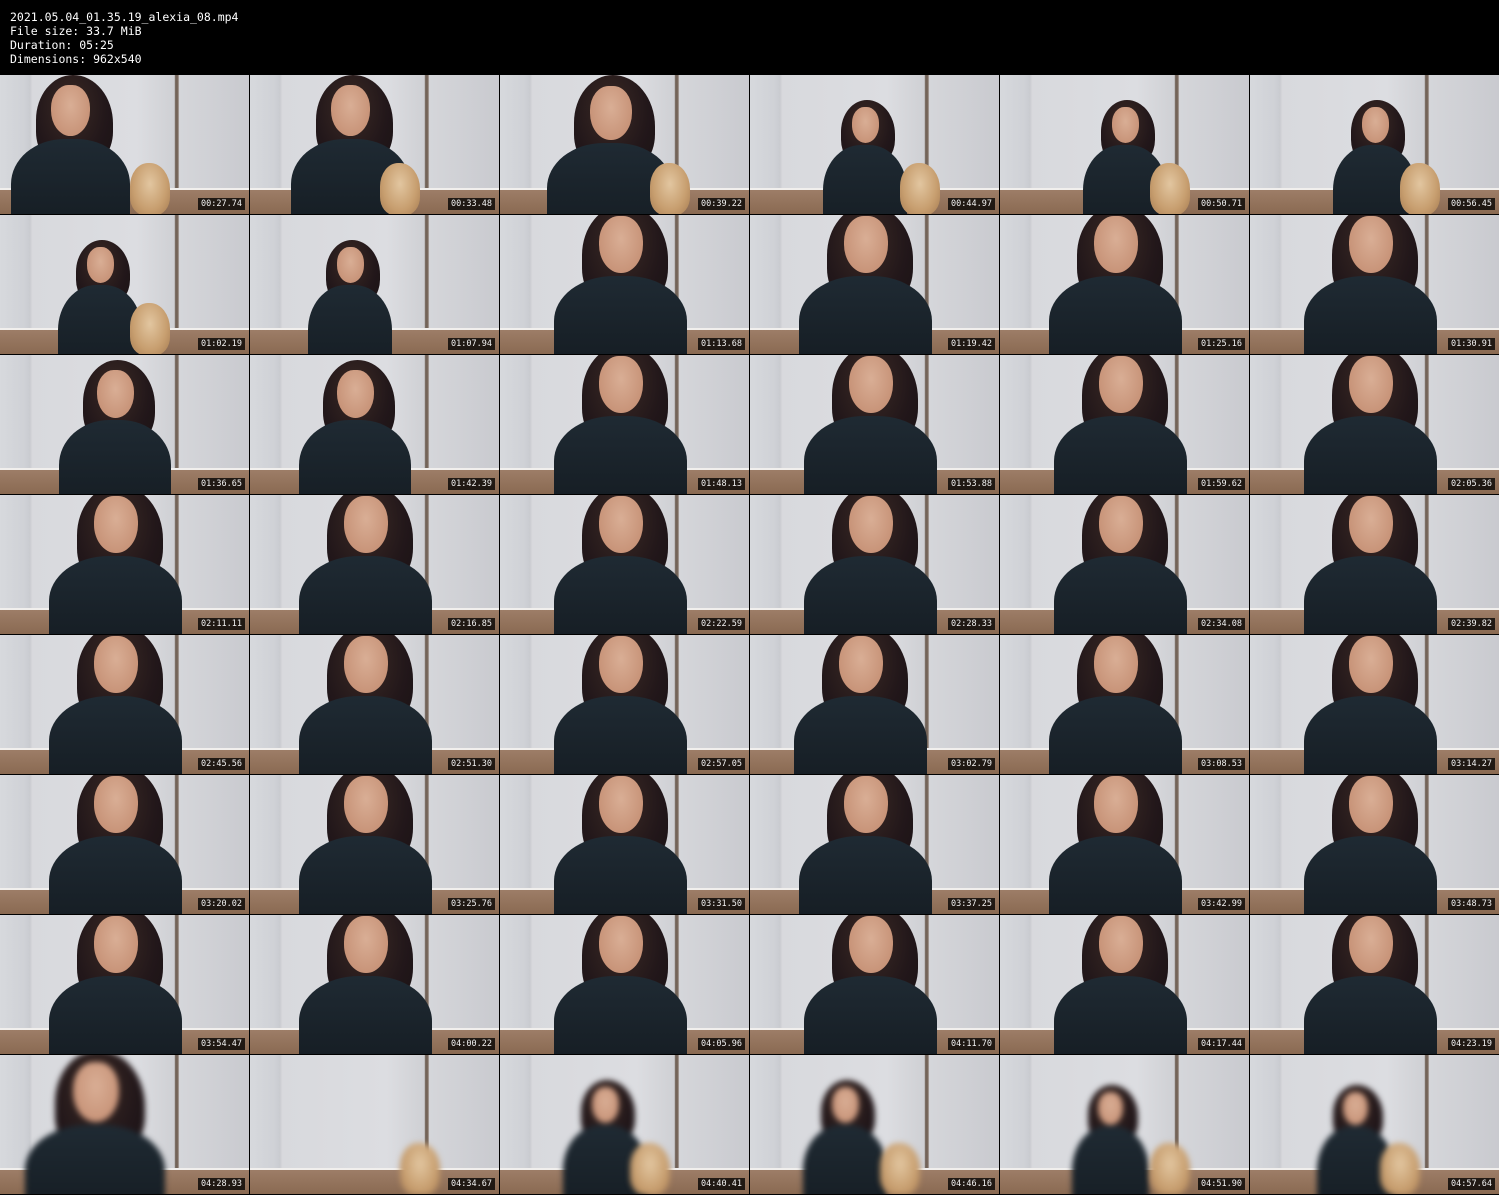 The height and width of the screenshot is (1195, 1499). Describe the element at coordinates (1374, 564) in the screenshot. I see `video-thumbnail: 02:39.82` at that location.